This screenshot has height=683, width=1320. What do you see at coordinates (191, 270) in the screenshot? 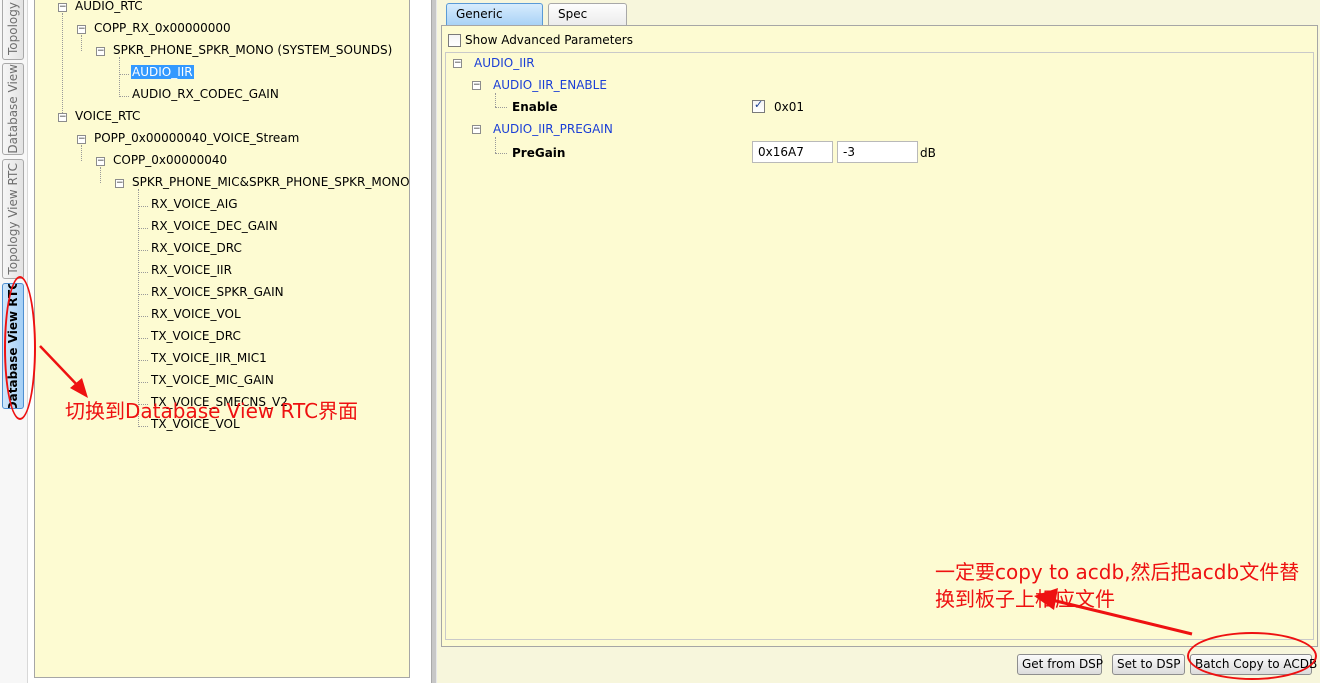
I see `tree-node-leaf: RX_VOICE_IIR` at bounding box center [191, 270].